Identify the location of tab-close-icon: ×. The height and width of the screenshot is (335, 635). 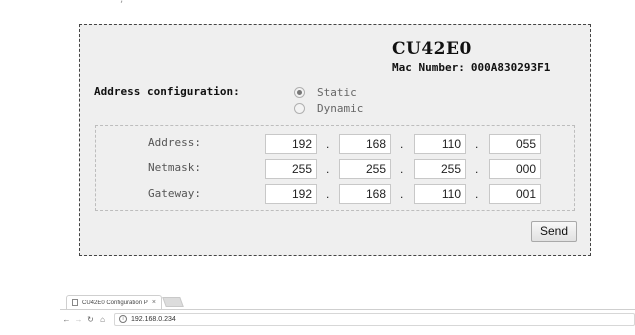
(154, 302).